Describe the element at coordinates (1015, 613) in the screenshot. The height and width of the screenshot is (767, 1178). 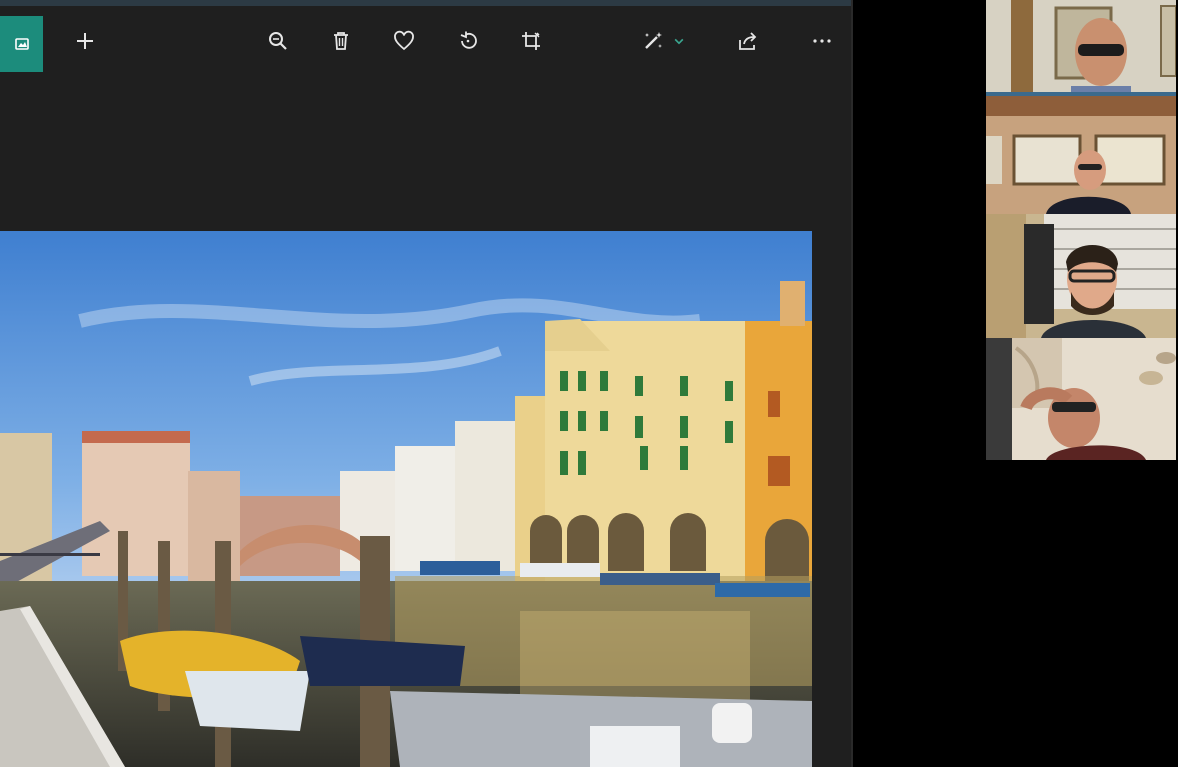
I see `call-background` at that location.